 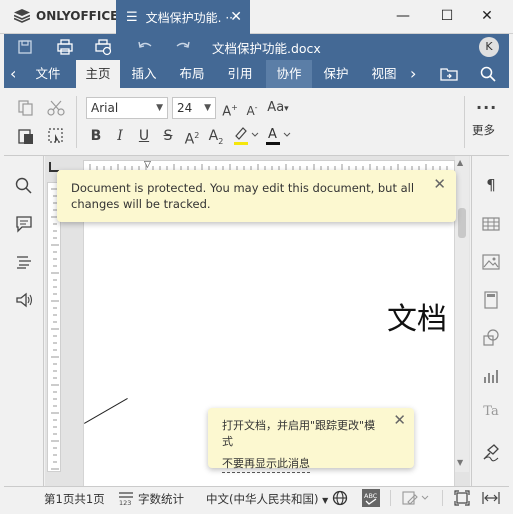 What do you see at coordinates (127, 108) in the screenshot?
I see `font-name-select: Arial ▼` at bounding box center [127, 108].